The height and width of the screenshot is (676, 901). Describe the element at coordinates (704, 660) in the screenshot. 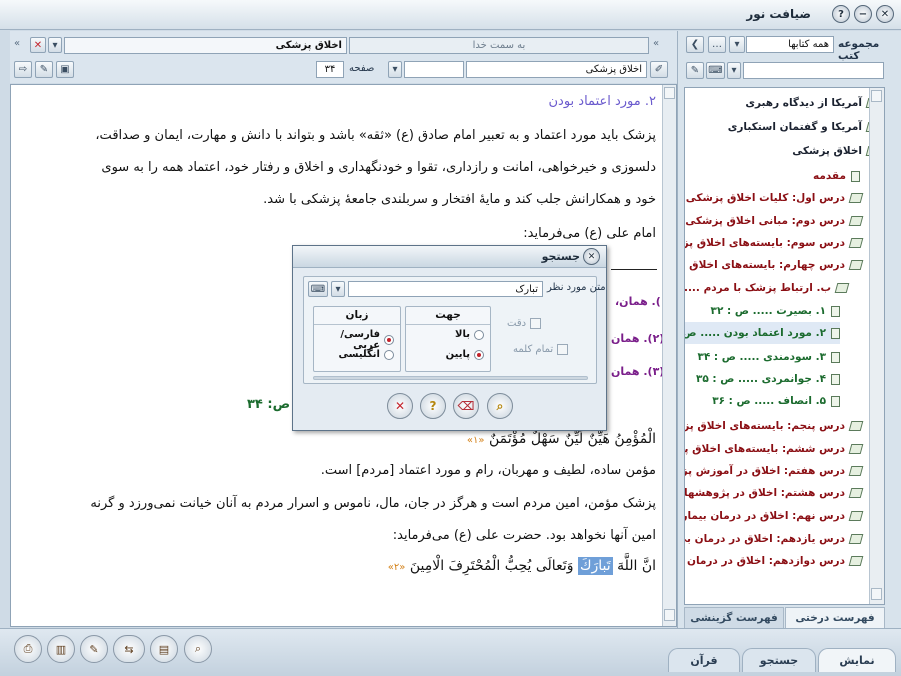

I see `tab-quran: قرآن` at that location.